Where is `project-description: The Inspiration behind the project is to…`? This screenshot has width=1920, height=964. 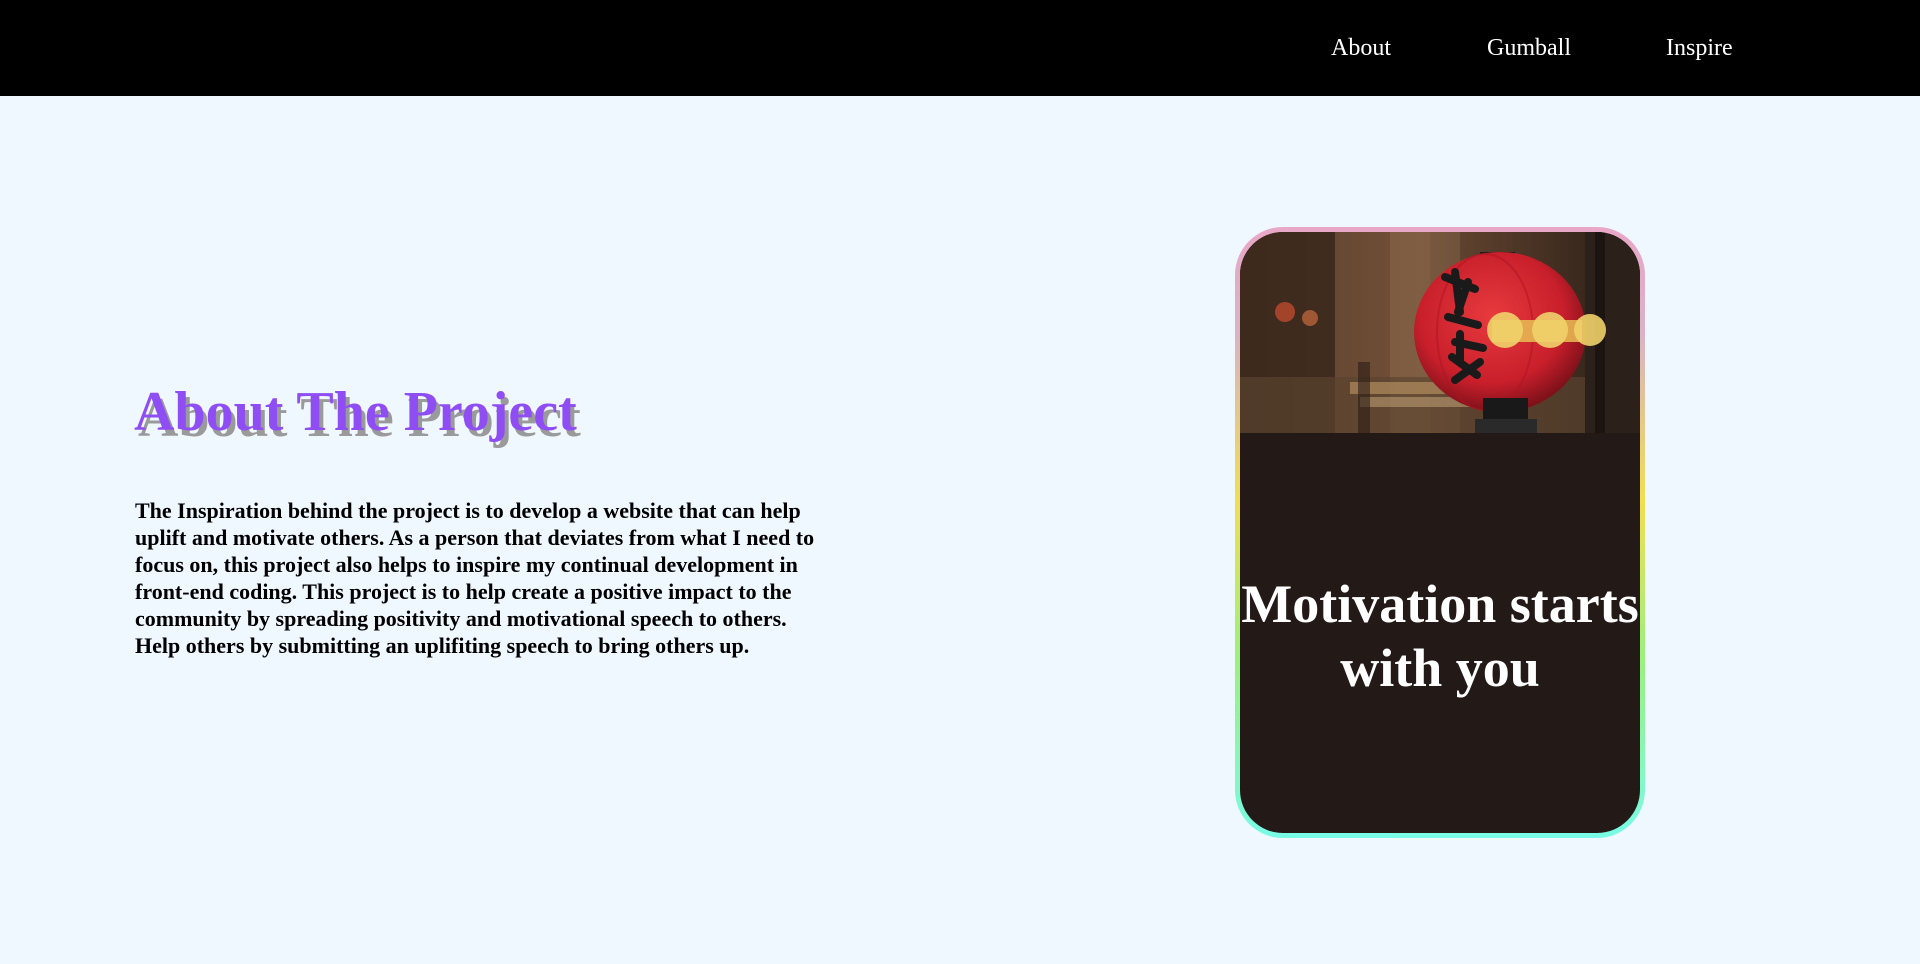
project-description: The Inspiration behind the project is to… is located at coordinates (475, 578).